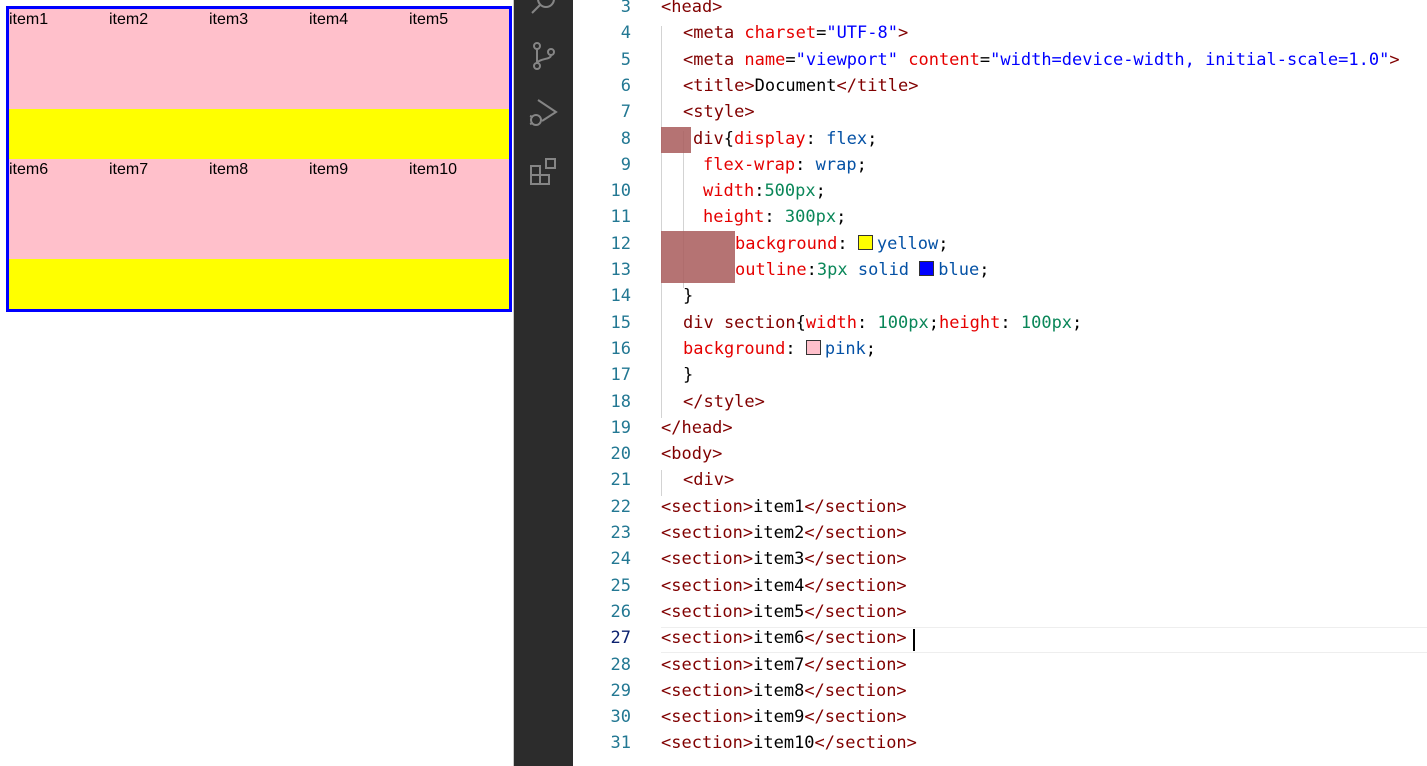  Describe the element at coordinates (620, 270) in the screenshot. I see `line-number: 13` at that location.